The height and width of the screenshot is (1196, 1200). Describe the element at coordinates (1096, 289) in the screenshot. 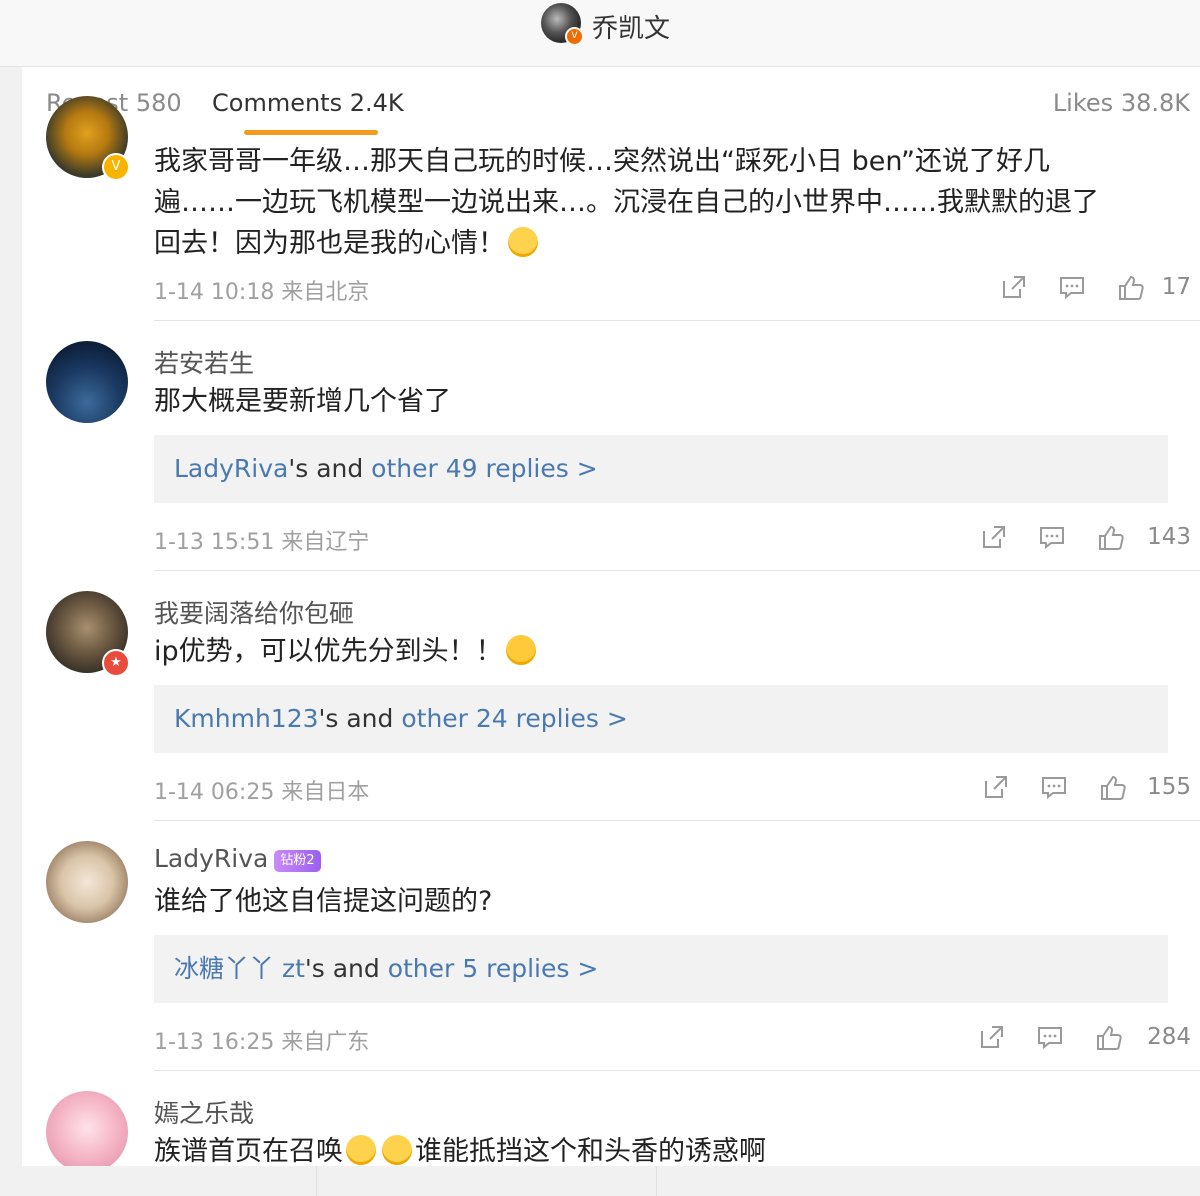

I see `comment-actions: 17` at that location.